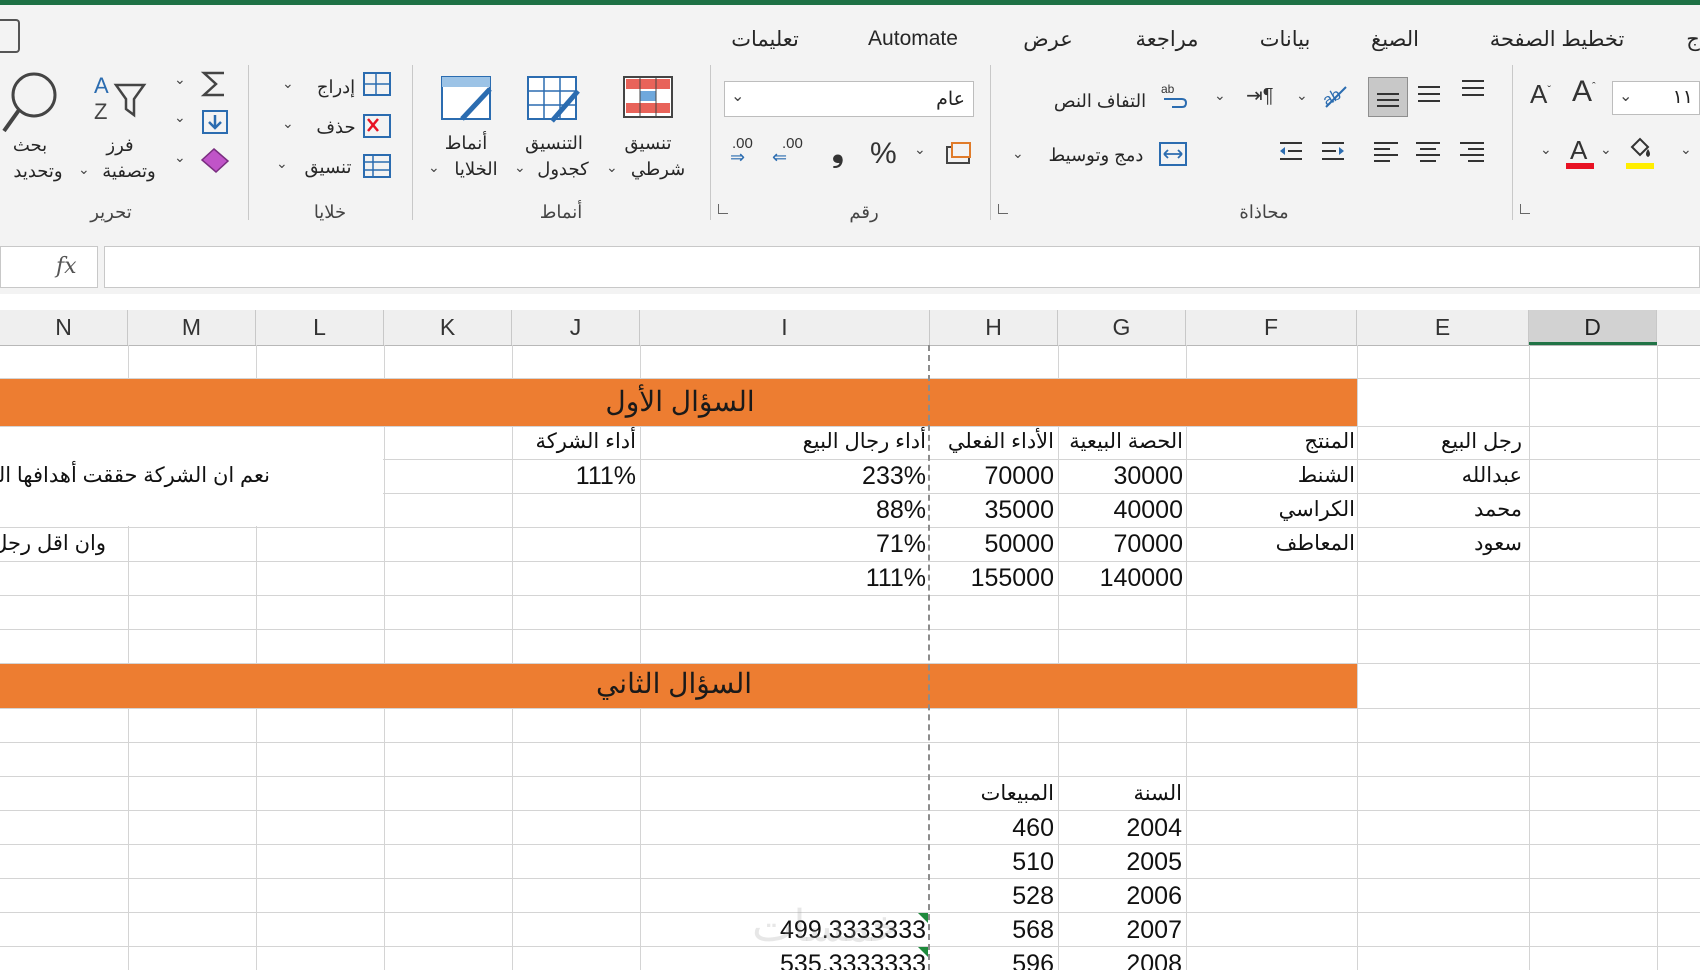 The width and height of the screenshot is (1700, 970). I want to click on year-cell: 2004, so click(1154, 828).